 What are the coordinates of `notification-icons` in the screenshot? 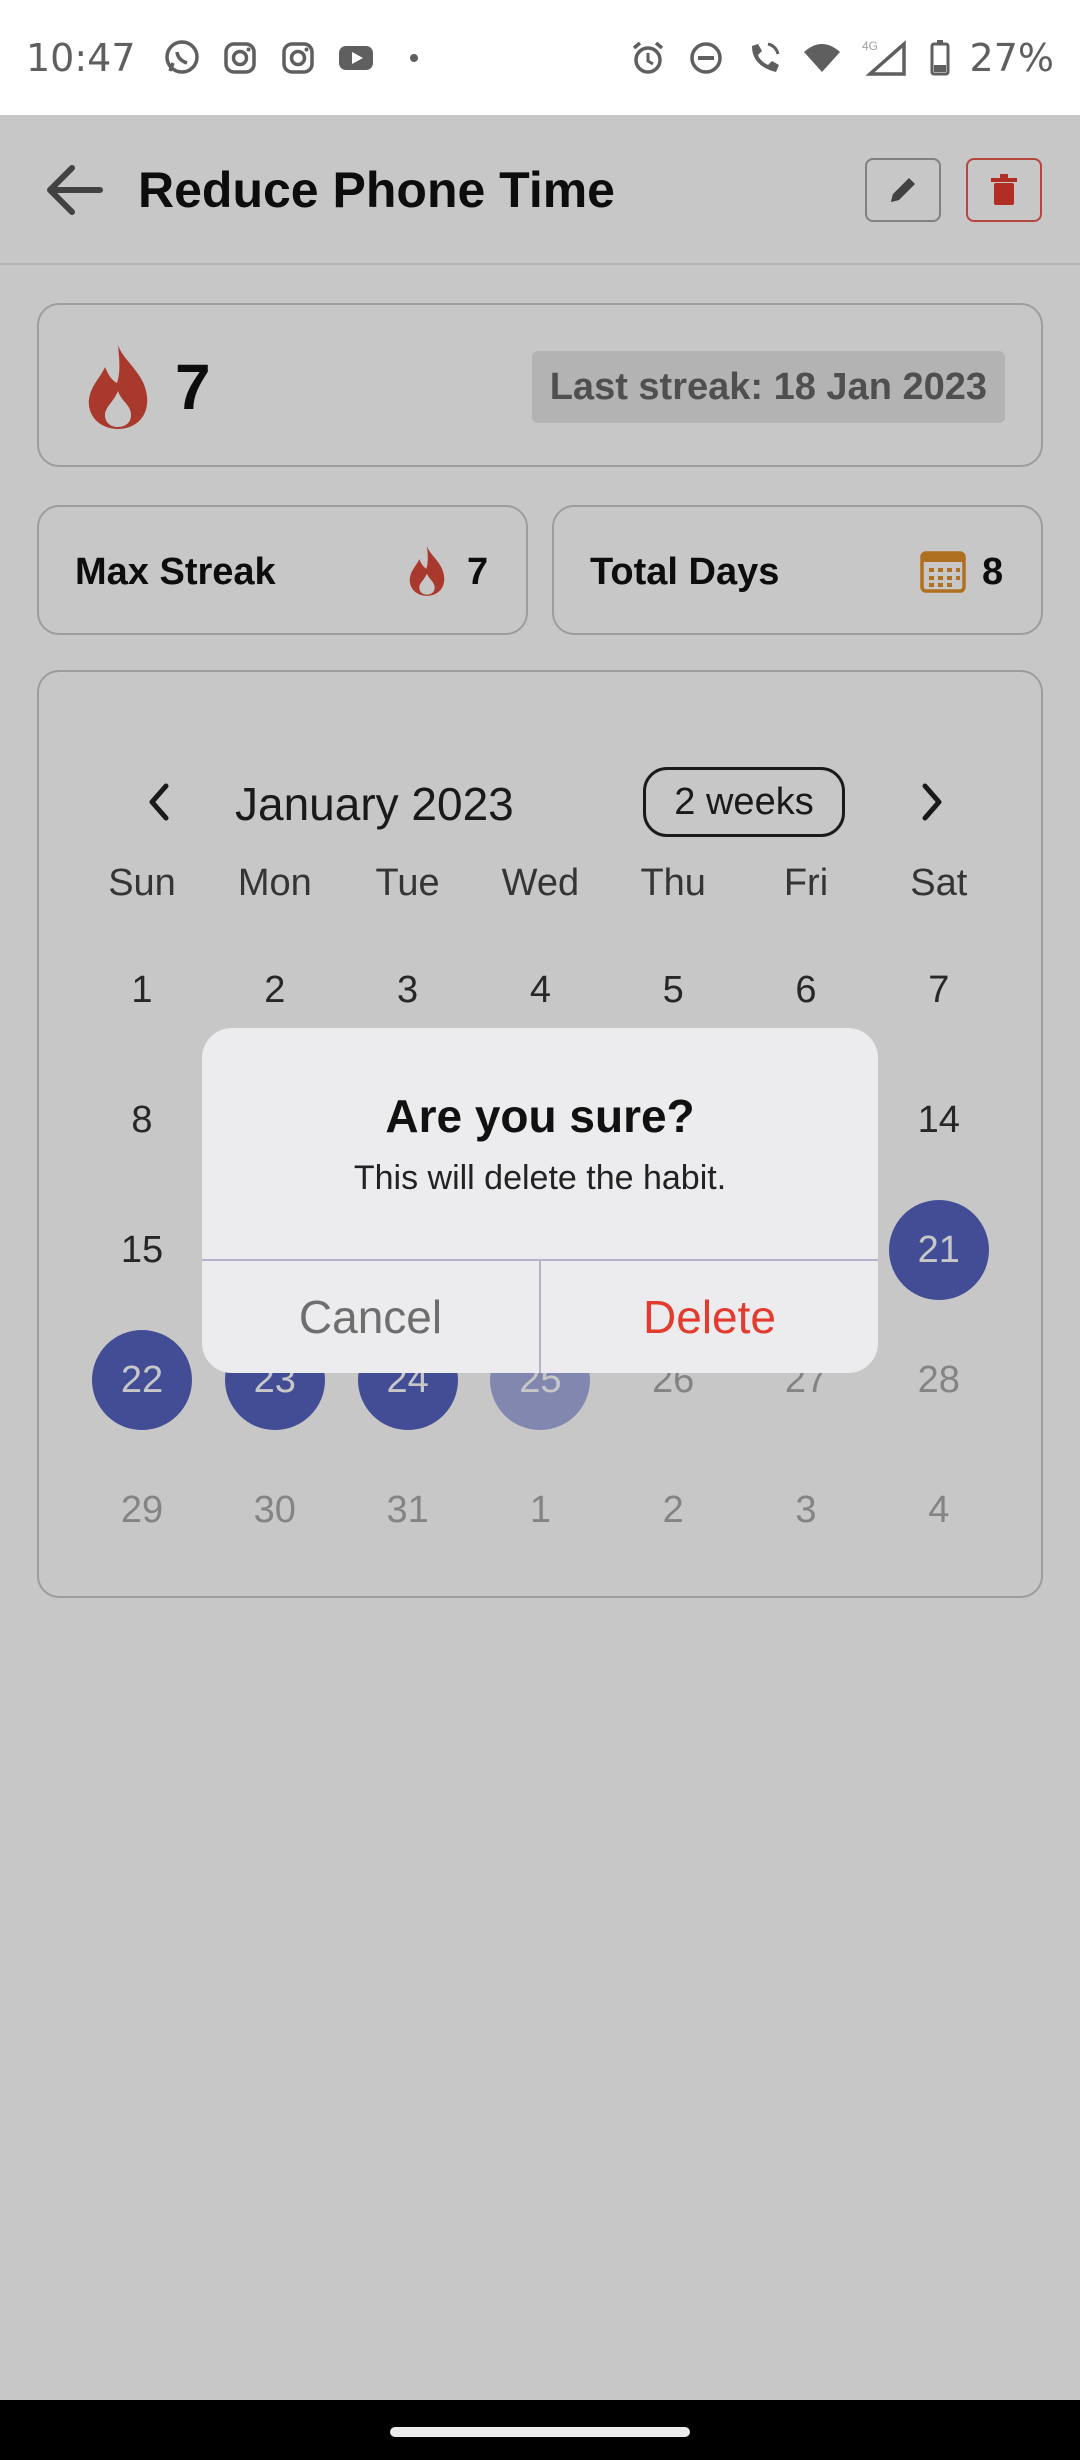 It's located at (298, 58).